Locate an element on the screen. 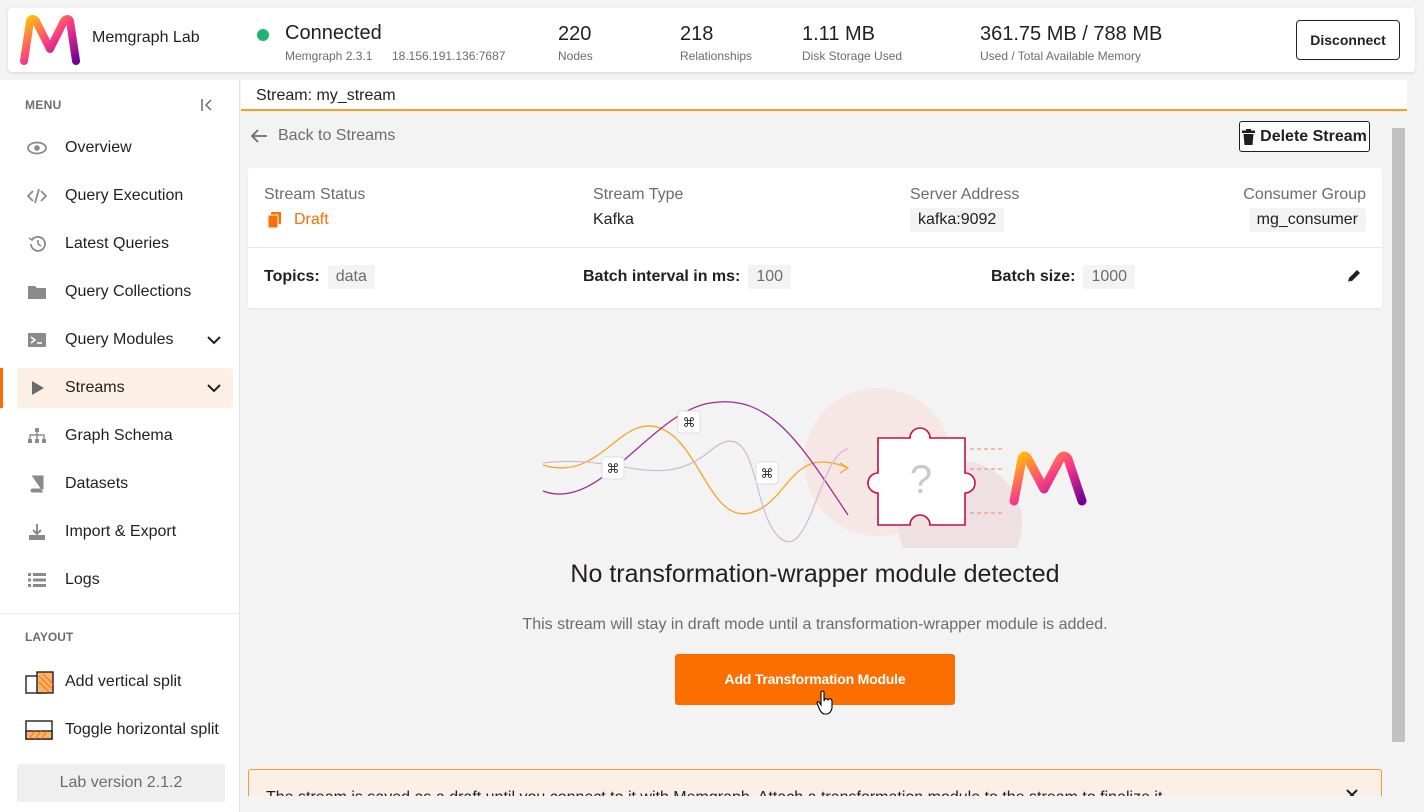 The height and width of the screenshot is (812, 1424). connection-host: 18.156.191.136:7687 is located at coordinates (449, 56).